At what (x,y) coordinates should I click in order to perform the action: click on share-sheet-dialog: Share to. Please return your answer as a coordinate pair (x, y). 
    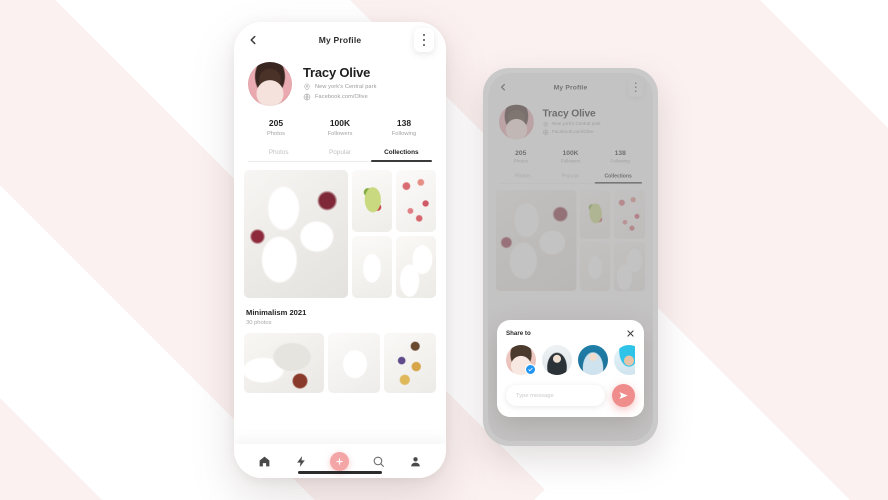
    Looking at the image, I should click on (570, 368).